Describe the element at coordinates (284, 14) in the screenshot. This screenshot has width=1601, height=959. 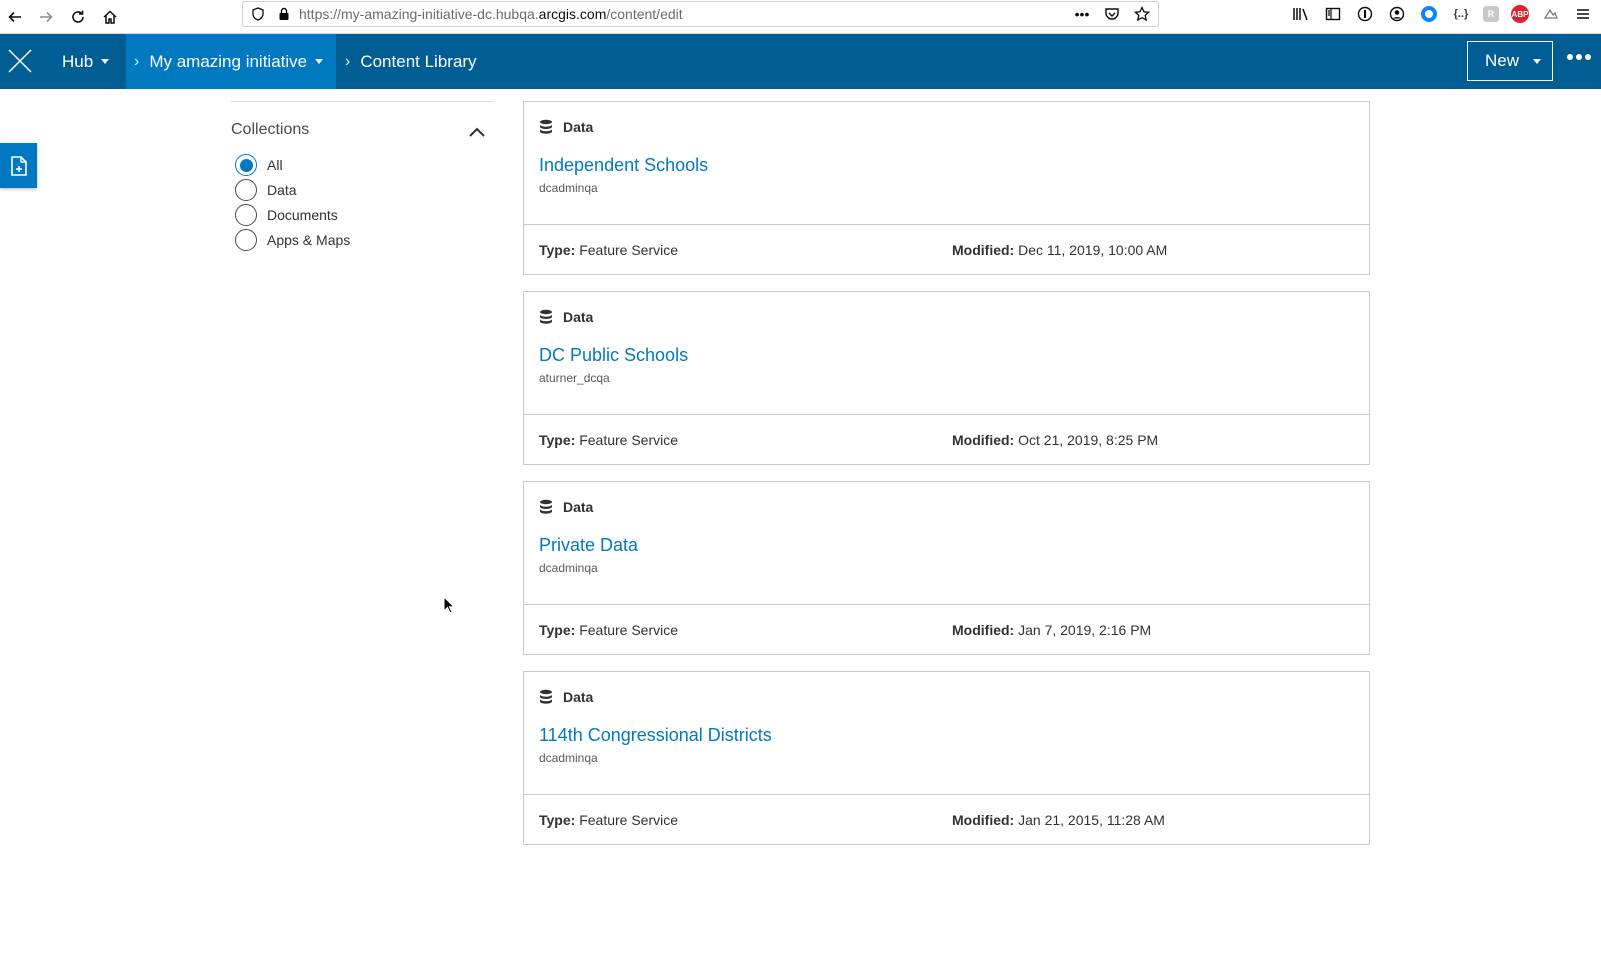
I see `lock-icon` at that location.